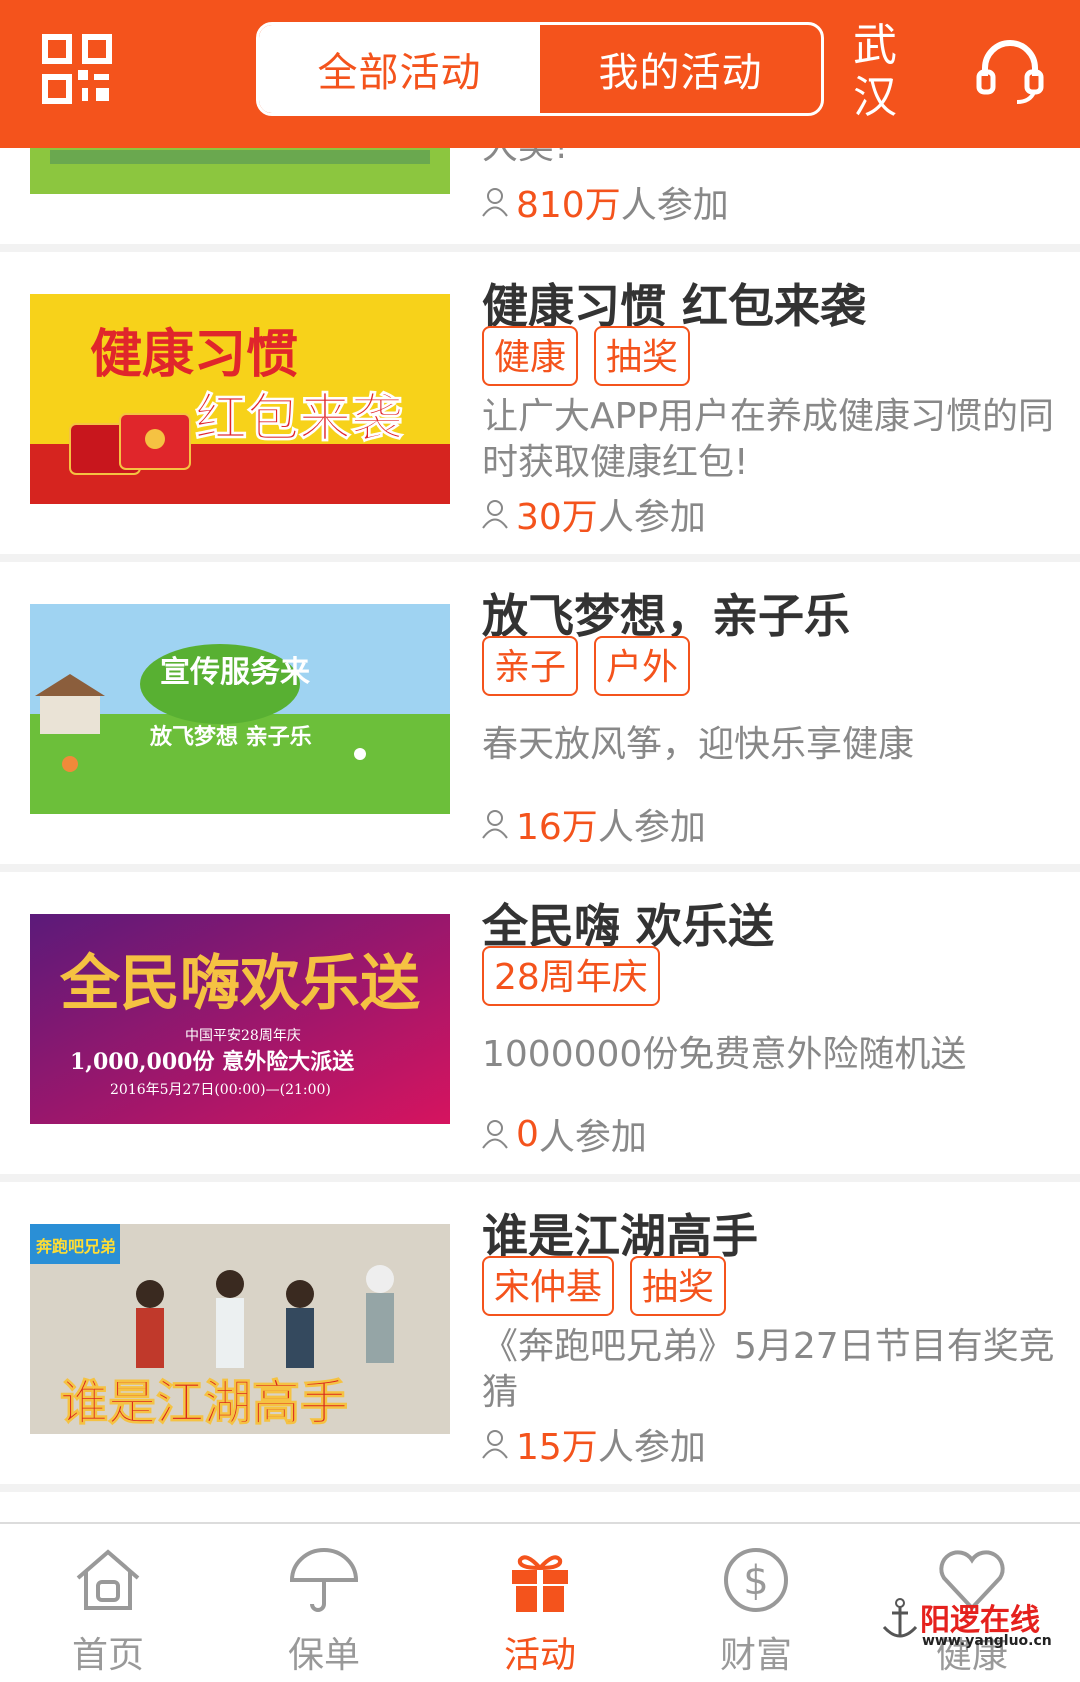  What do you see at coordinates (1010, 71) in the screenshot?
I see `headset-icon` at bounding box center [1010, 71].